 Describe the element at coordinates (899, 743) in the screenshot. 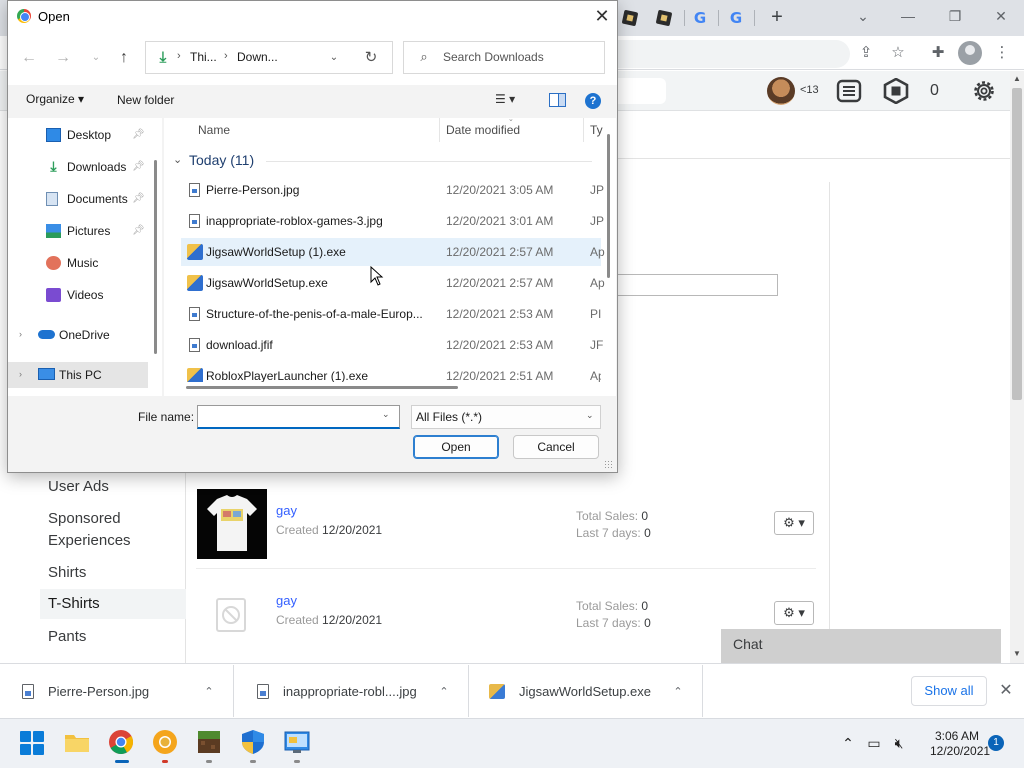

I see `volume-muted-icon: 🔇︎` at that location.